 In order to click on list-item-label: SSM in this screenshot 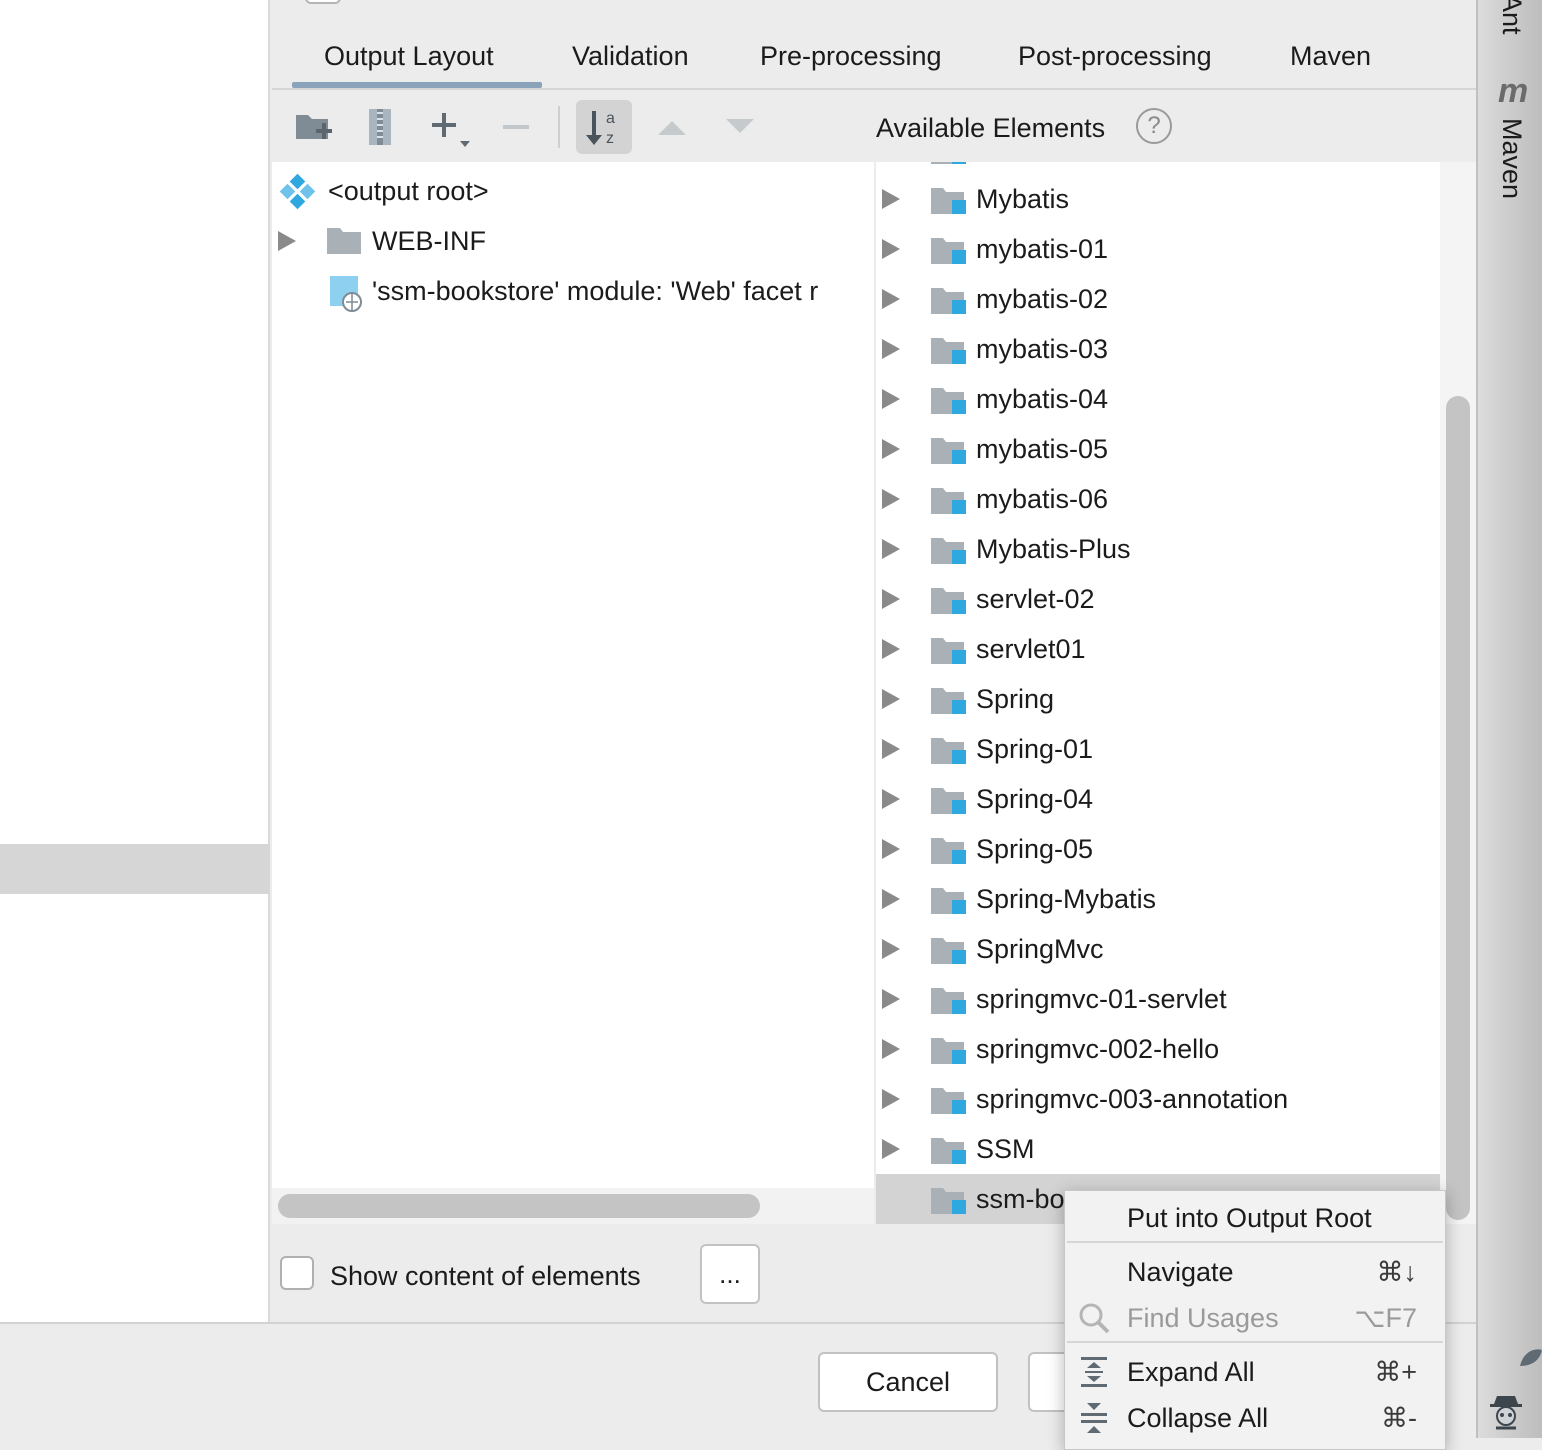, I will do `click(1005, 1149)`.